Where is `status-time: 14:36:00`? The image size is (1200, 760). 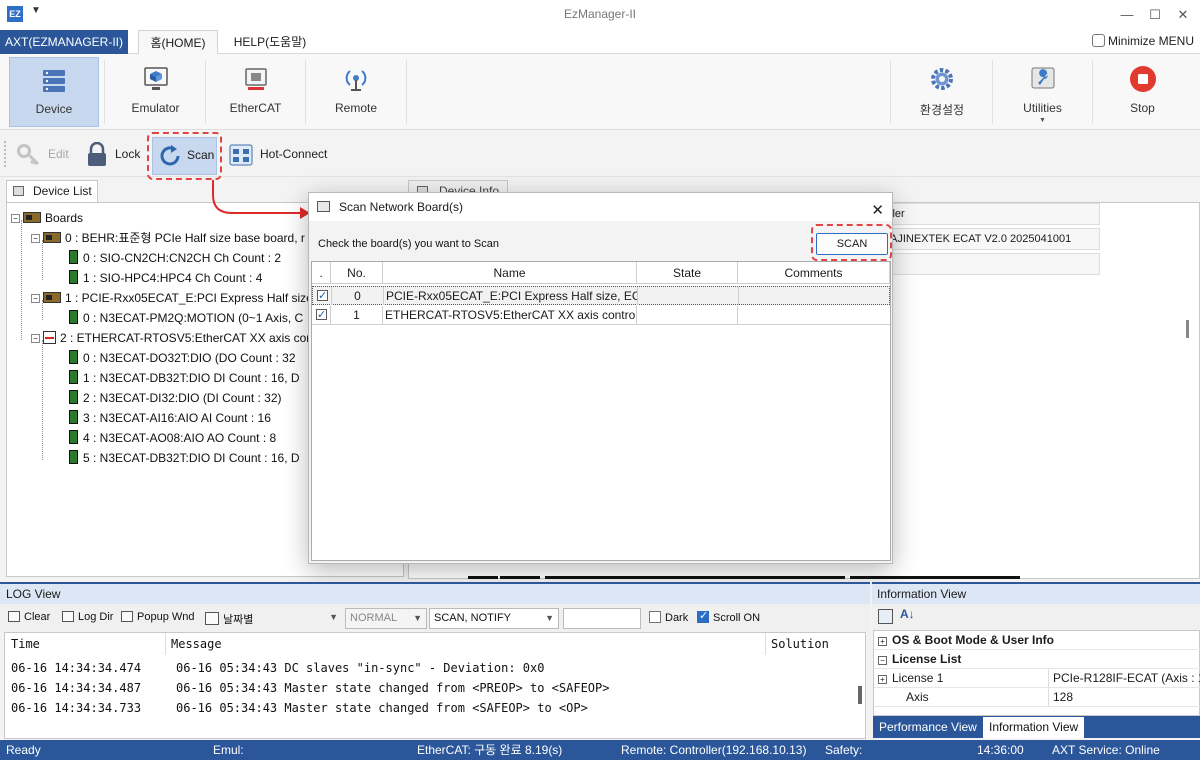 status-time: 14:36:00 is located at coordinates (1000, 750).